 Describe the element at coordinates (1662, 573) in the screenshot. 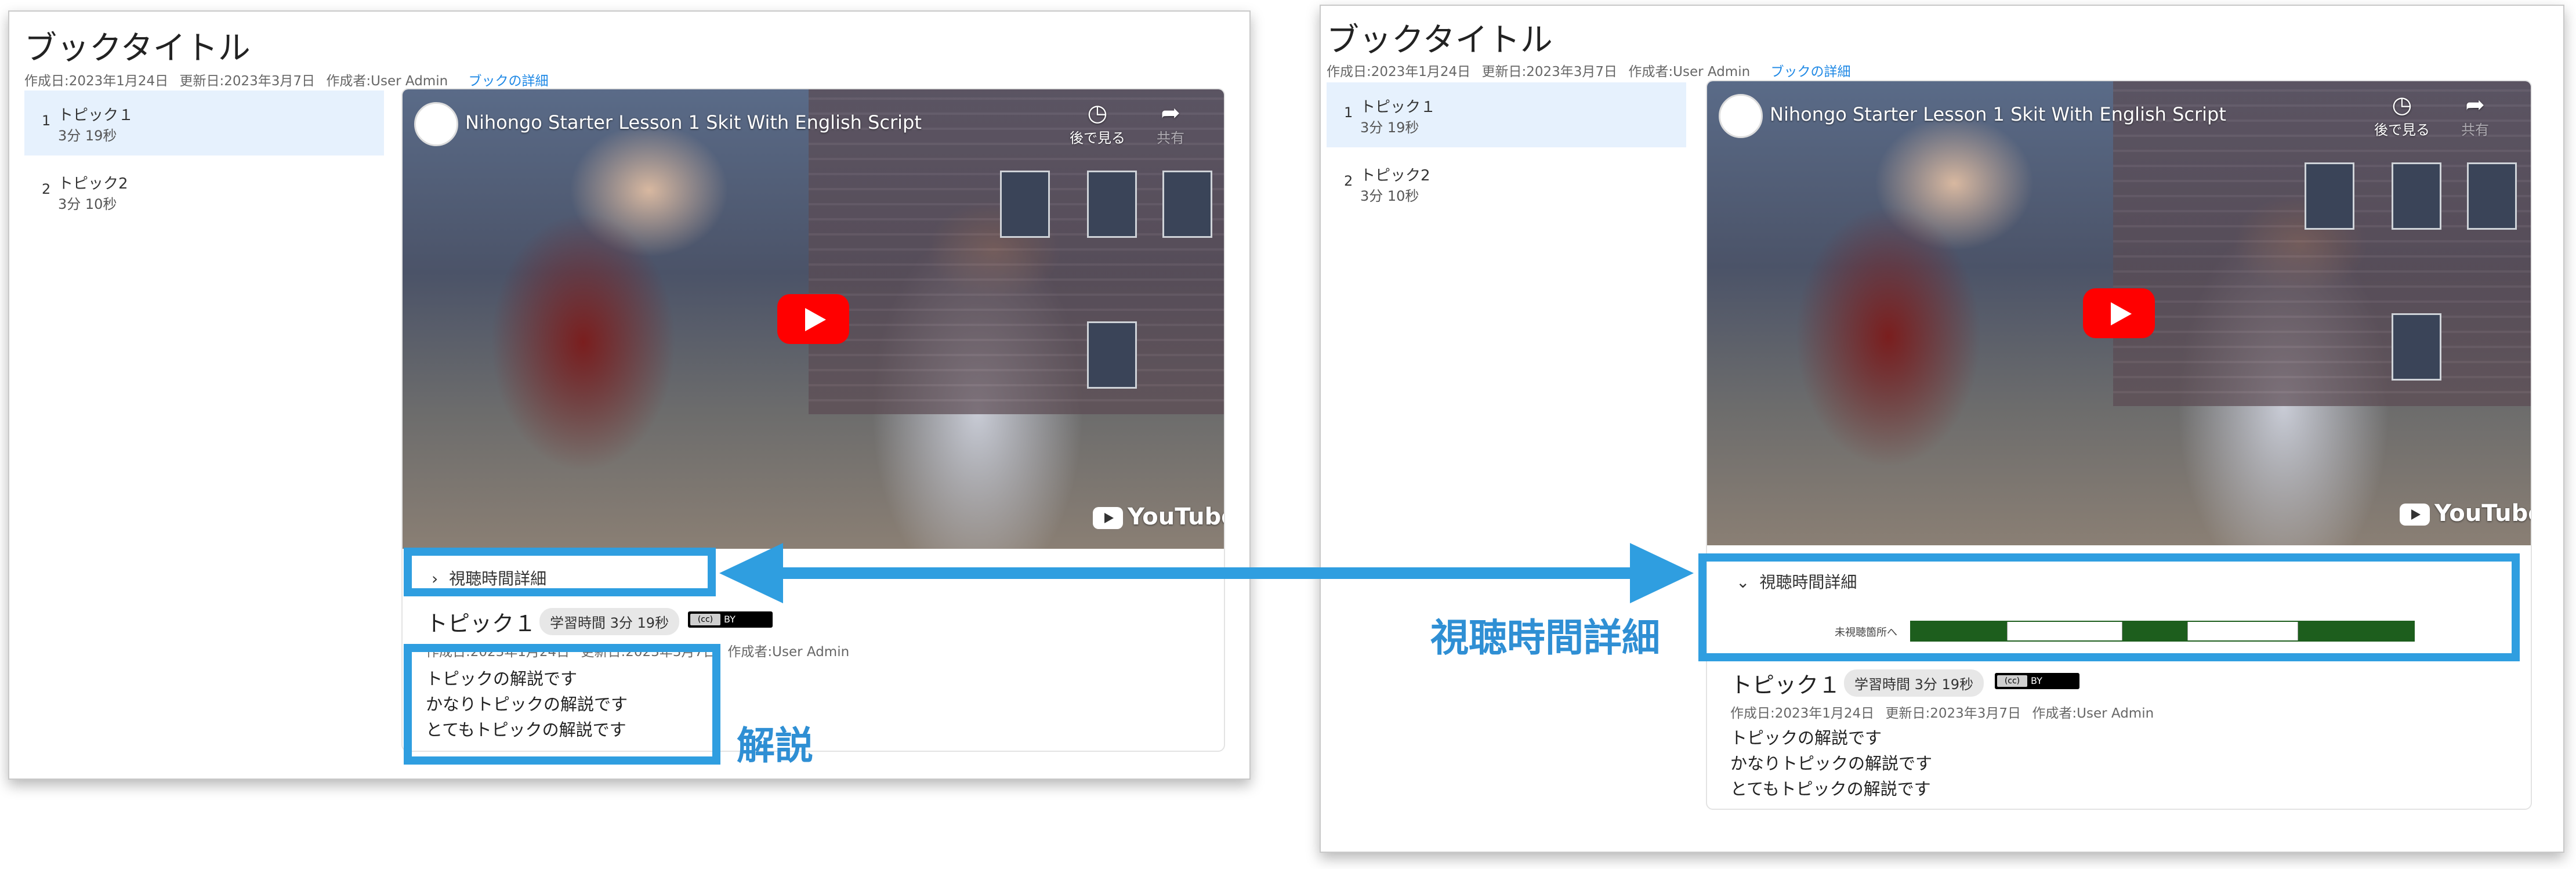

I see `arrow-head-right` at that location.